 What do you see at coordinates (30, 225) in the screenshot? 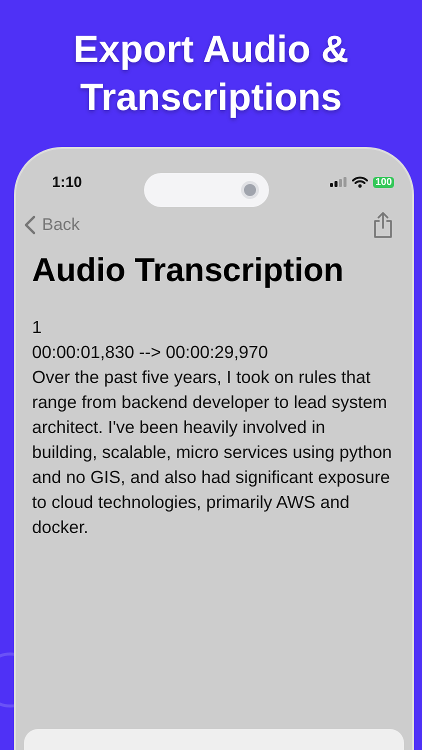
I see `chevron-left-icon` at bounding box center [30, 225].